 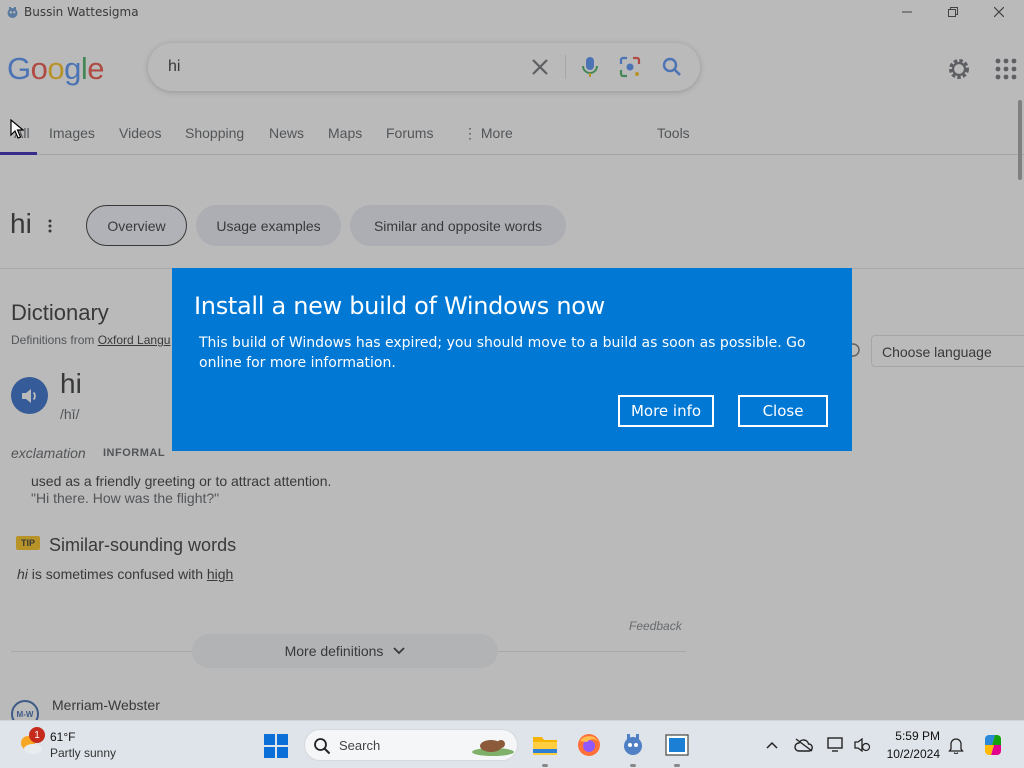 What do you see at coordinates (783, 411) in the screenshot?
I see `close-button: Close` at bounding box center [783, 411].